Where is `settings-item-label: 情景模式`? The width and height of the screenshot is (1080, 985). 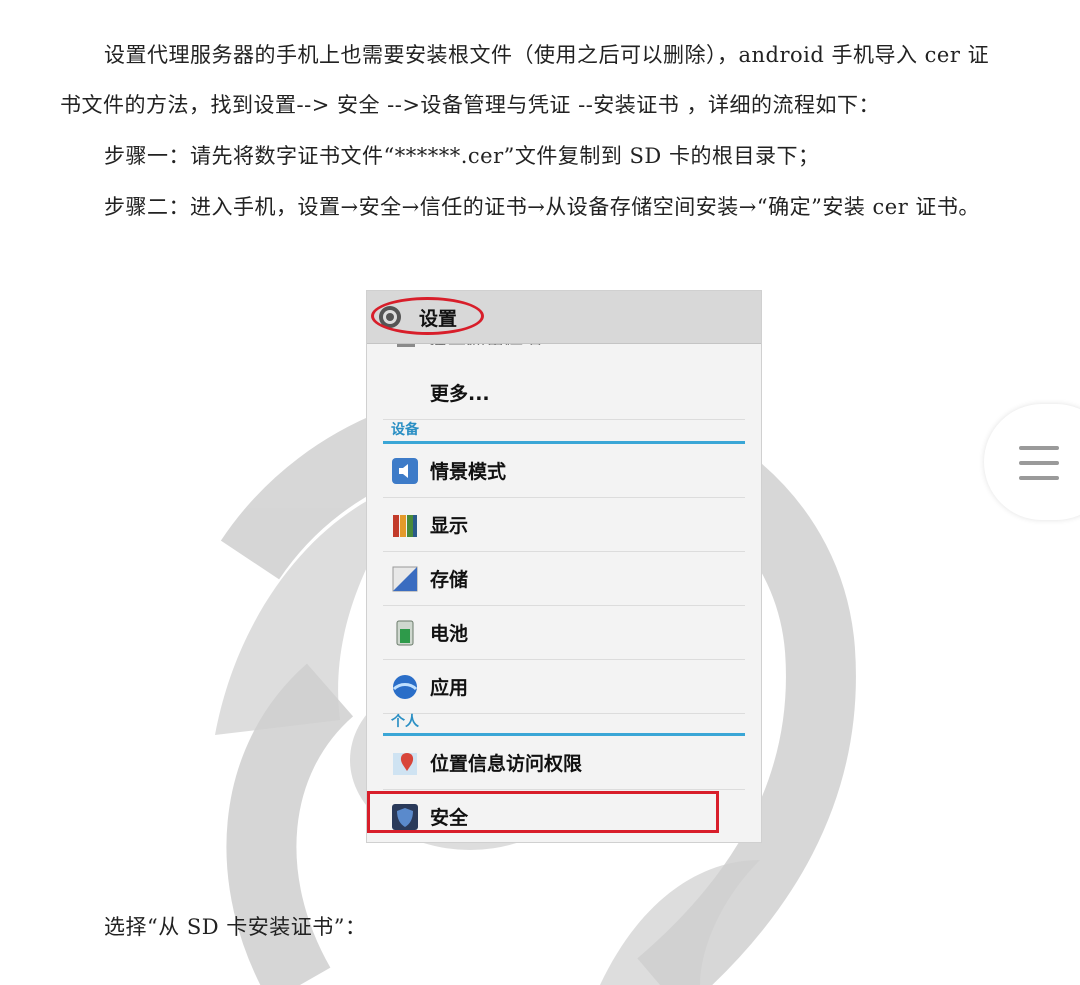 settings-item-label: 情景模式 is located at coordinates (468, 472).